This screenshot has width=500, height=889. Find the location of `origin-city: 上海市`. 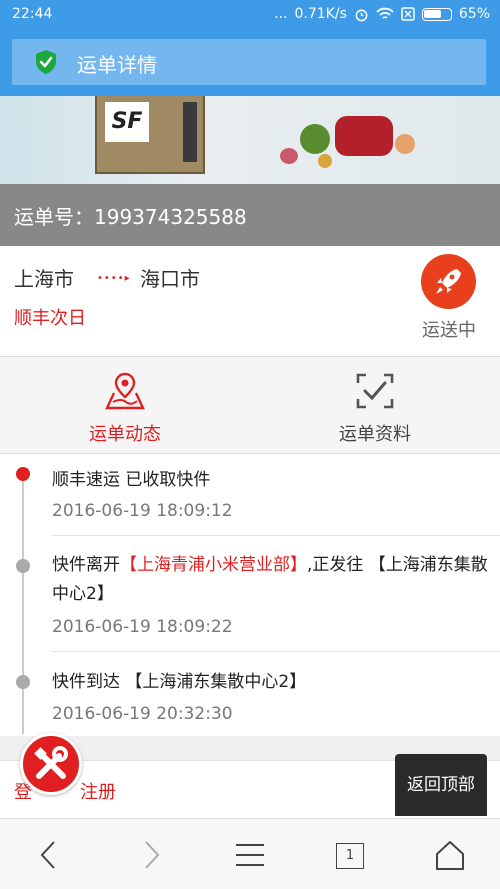

origin-city: 上海市 is located at coordinates (44, 279).